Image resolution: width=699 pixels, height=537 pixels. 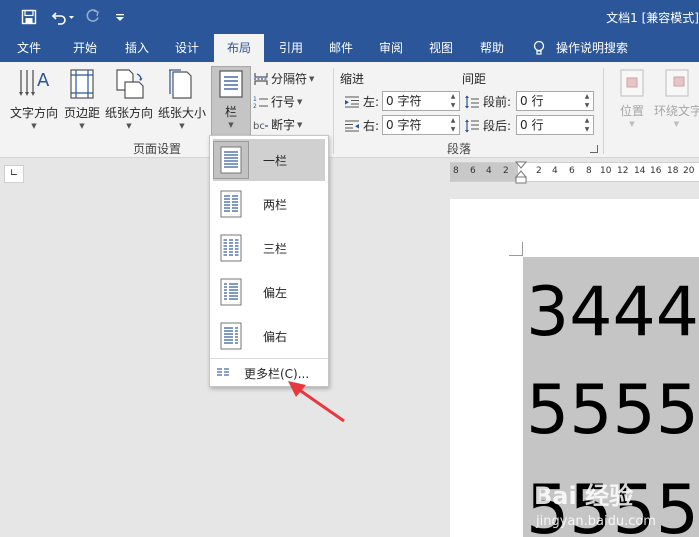 I want to click on columns-option-two: 两栏, so click(x=269, y=204).